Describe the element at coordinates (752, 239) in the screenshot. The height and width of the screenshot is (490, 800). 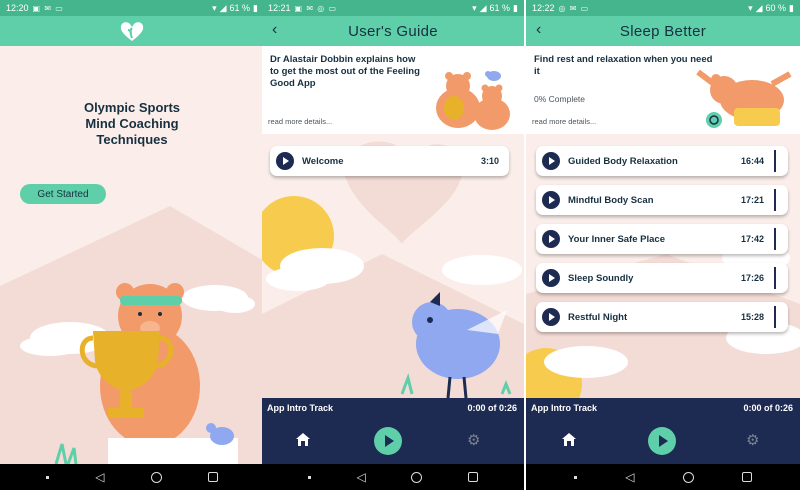
I see `track-duration: 17:42` at that location.